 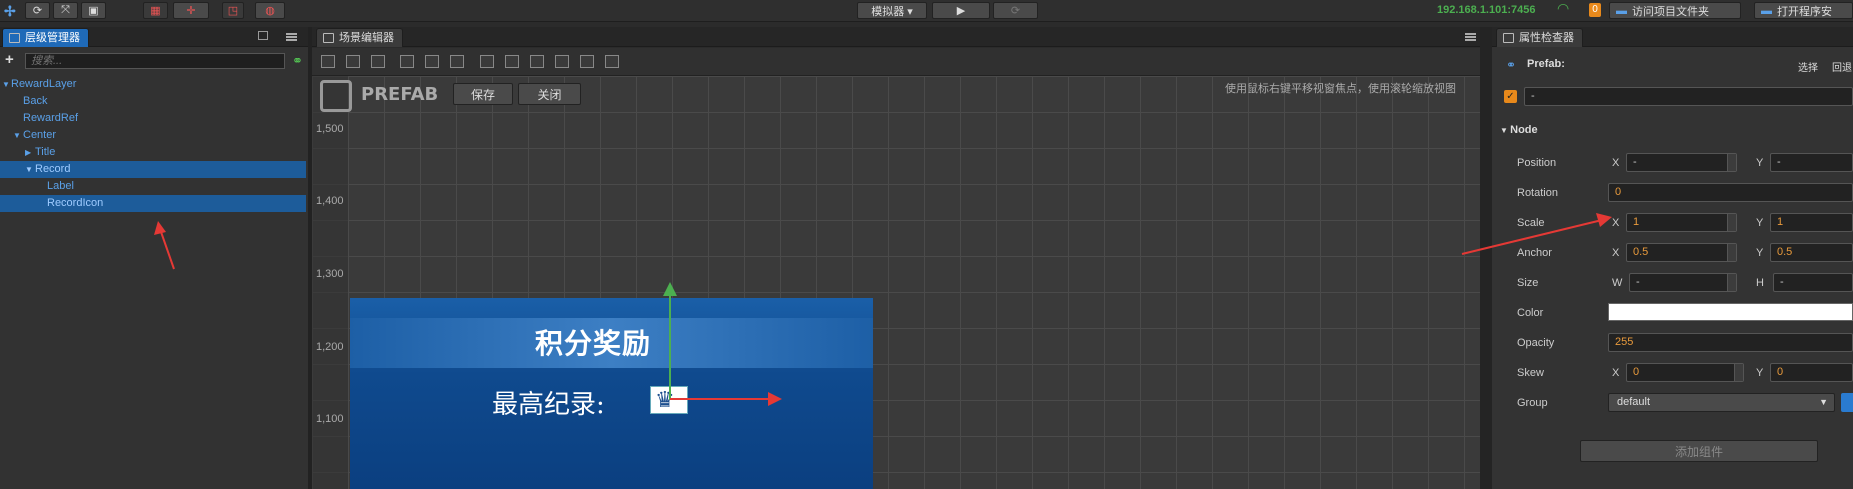 I want to click on tab-inspector: 属性检查器, so click(x=1539, y=37).